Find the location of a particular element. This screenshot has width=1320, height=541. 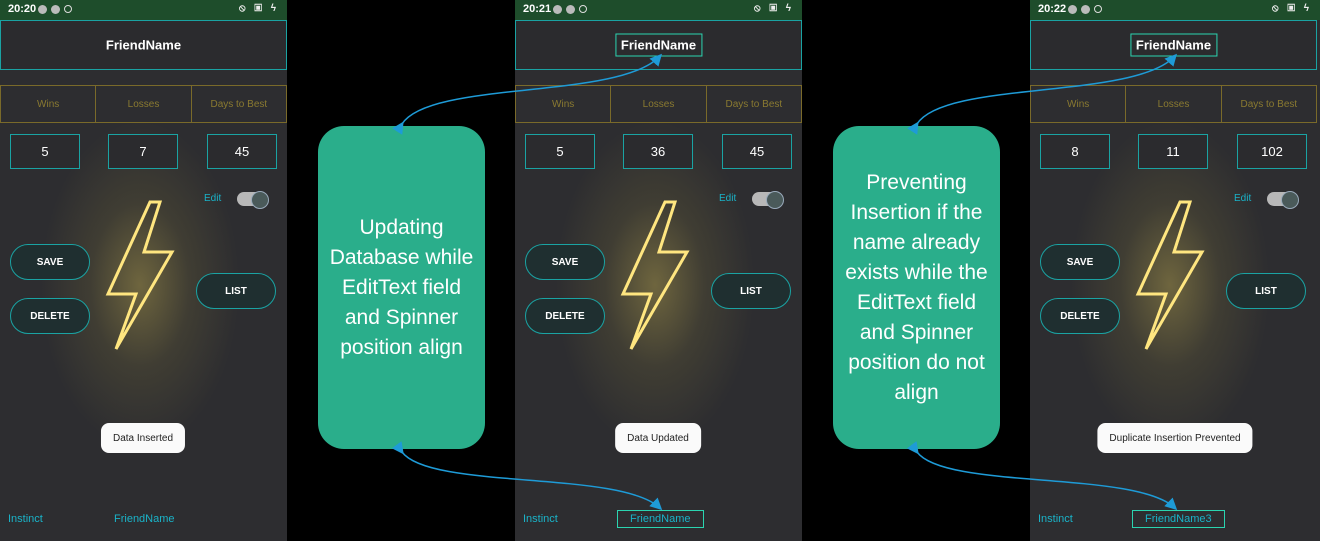

arrow-title-to-callout-update is located at coordinates (527, 94).